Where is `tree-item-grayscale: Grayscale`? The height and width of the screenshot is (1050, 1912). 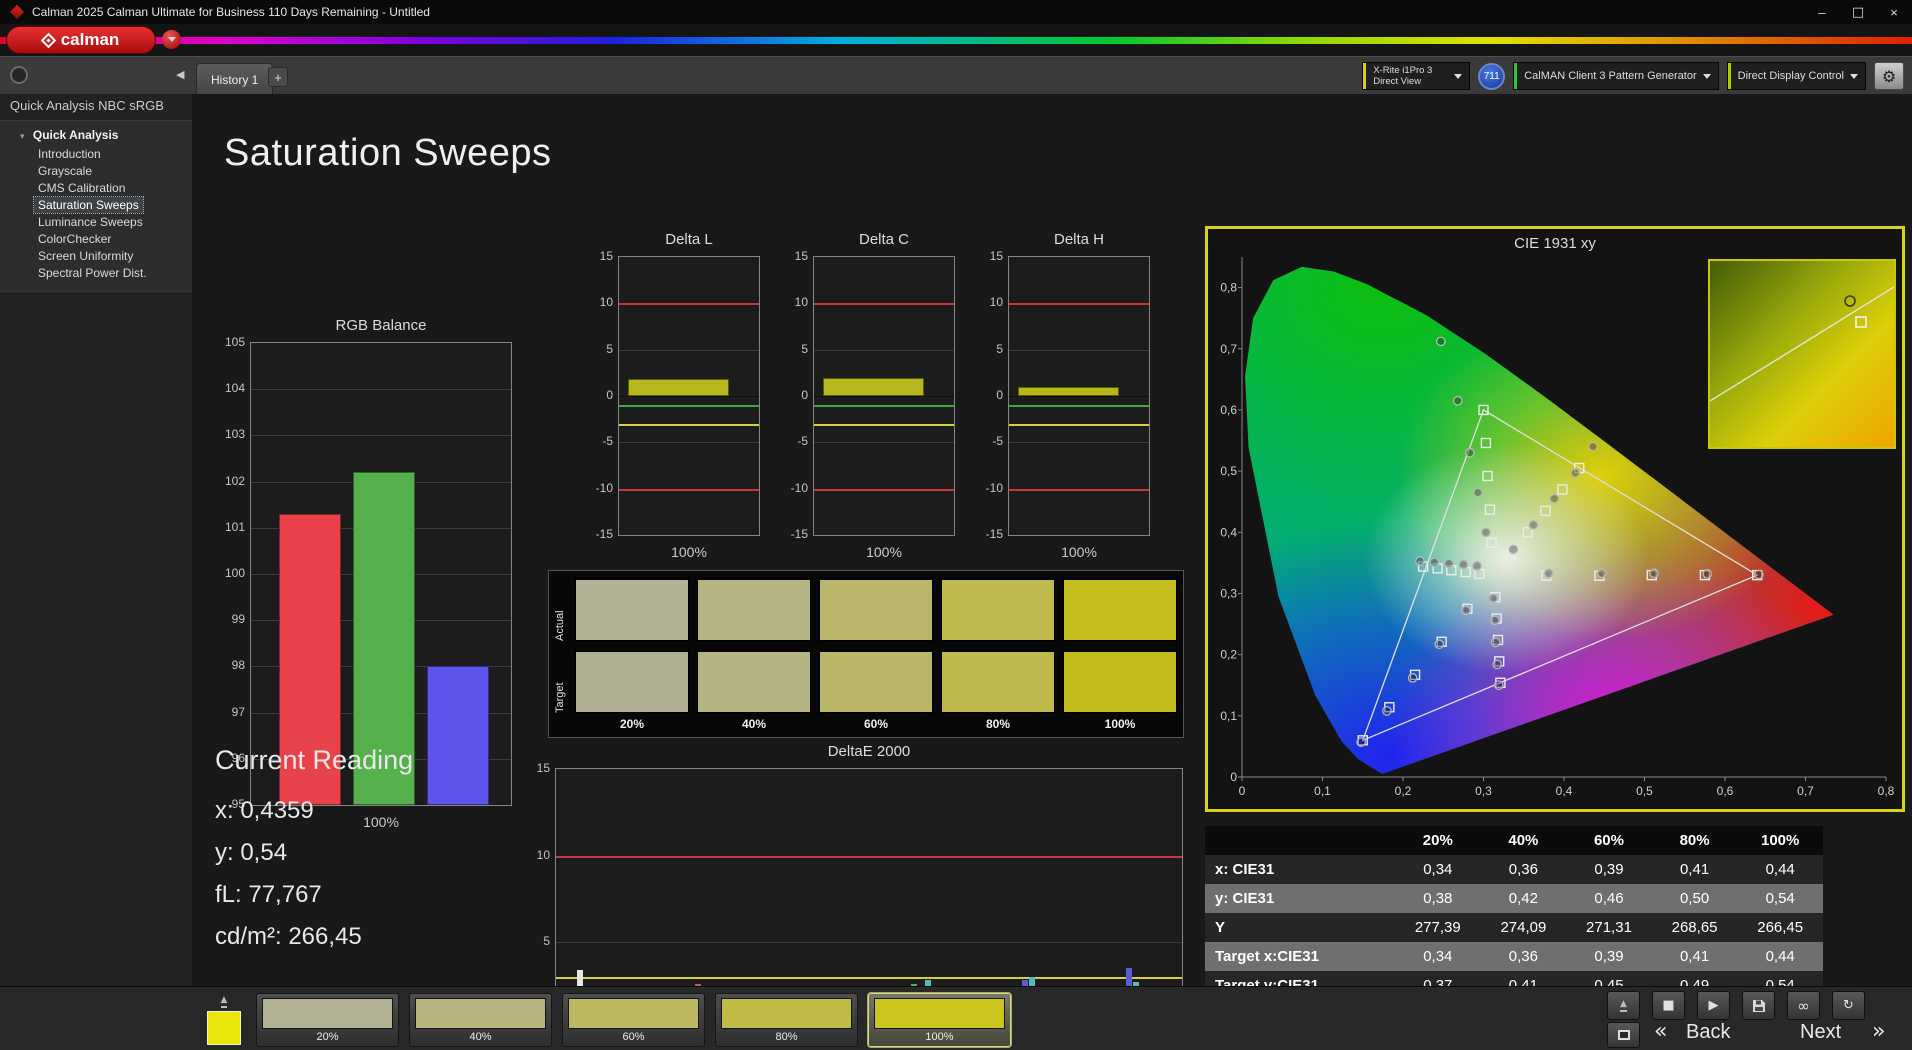
tree-item-grayscale: Grayscale is located at coordinates (65, 171).